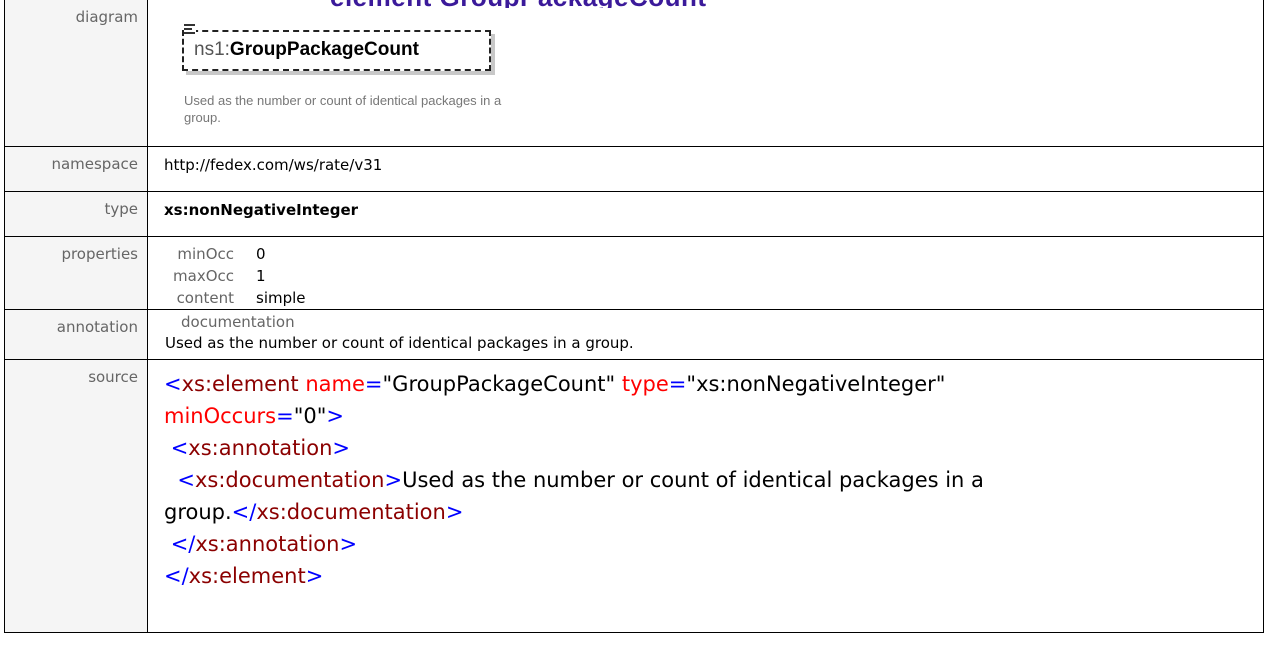  Describe the element at coordinates (76, 496) in the screenshot. I see `label-source: source` at that location.